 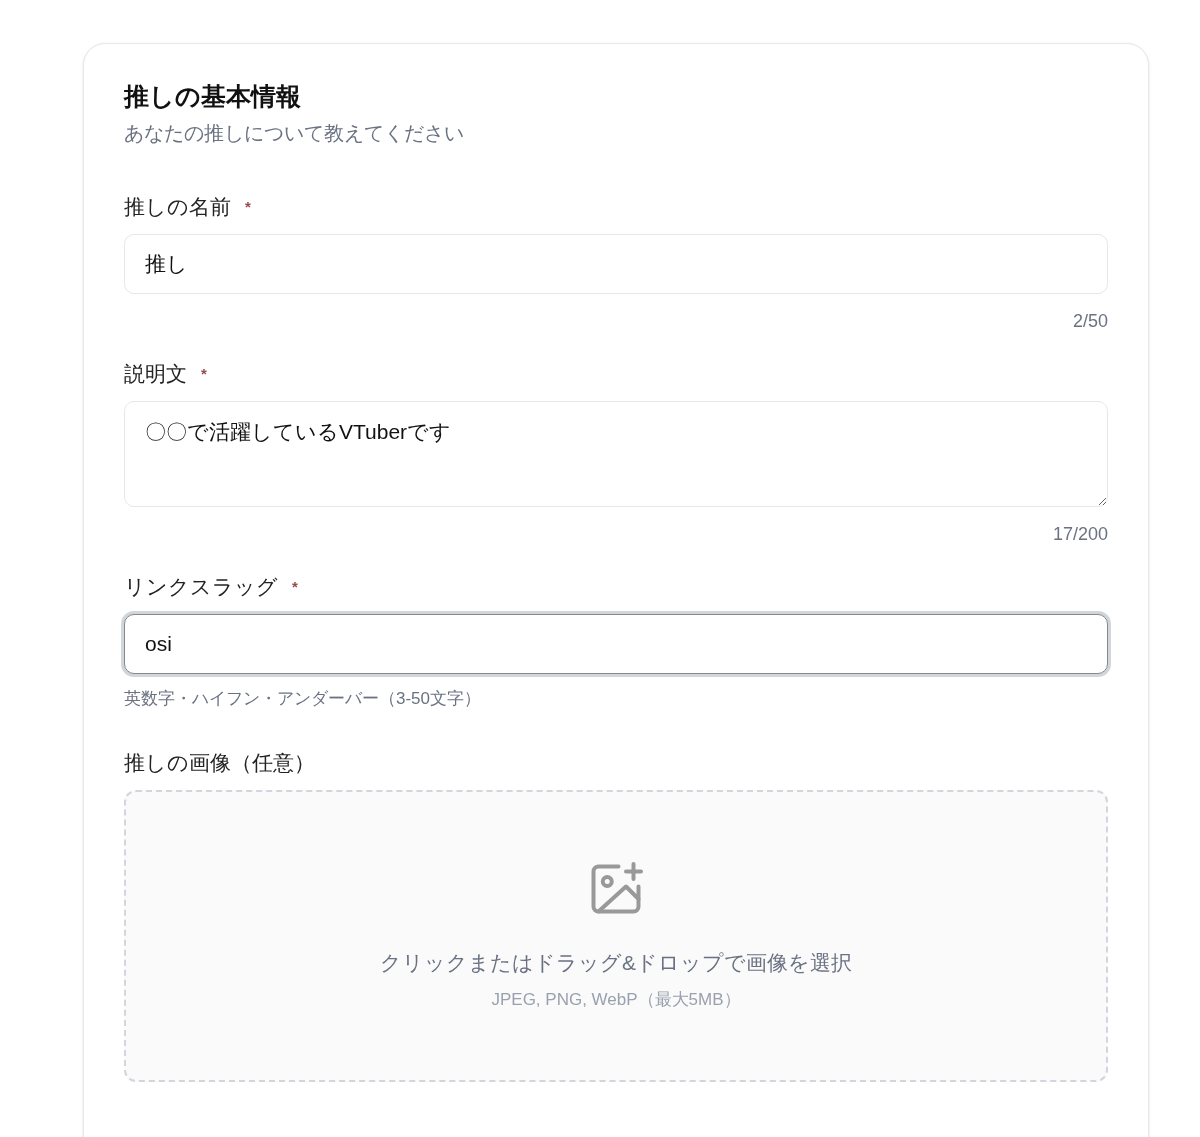 I want to click on text-field: osi, so click(x=616, y=644).